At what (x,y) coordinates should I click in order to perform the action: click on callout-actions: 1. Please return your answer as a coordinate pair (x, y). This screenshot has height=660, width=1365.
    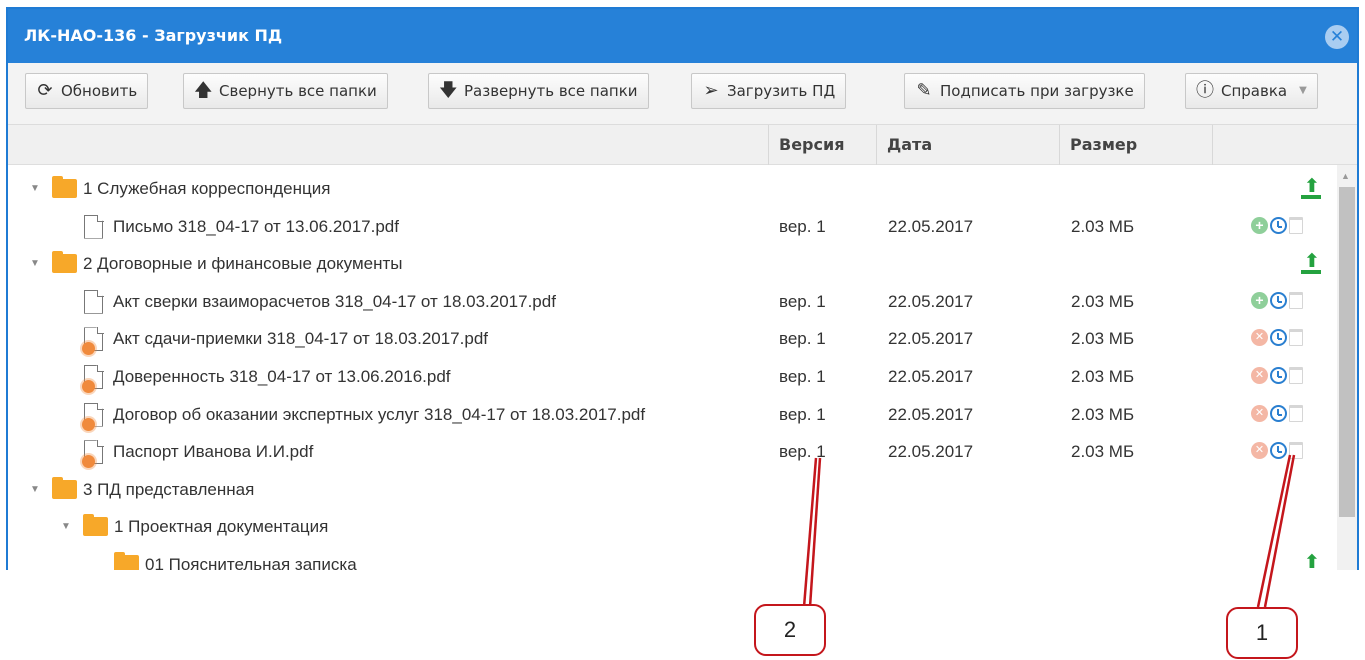
    Looking at the image, I should click on (1262, 633).